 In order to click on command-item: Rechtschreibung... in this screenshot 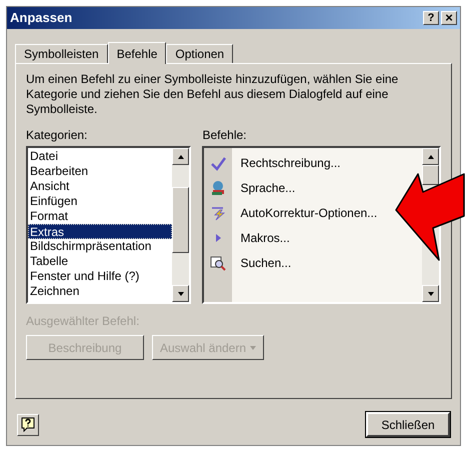, I will do `click(290, 163)`.